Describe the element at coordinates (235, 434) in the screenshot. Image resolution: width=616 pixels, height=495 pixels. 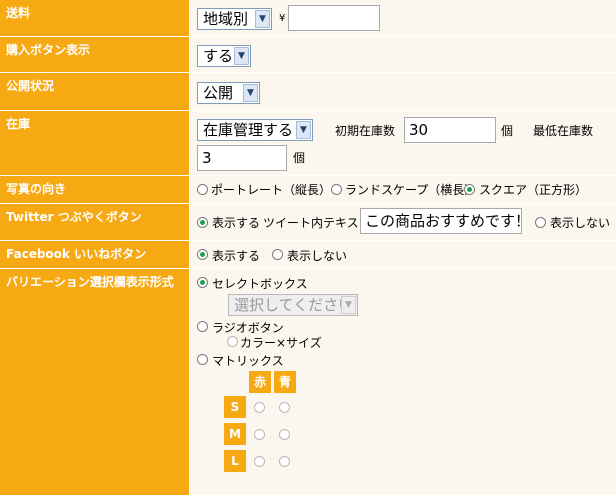
I see `matrix-row-header: M` at that location.